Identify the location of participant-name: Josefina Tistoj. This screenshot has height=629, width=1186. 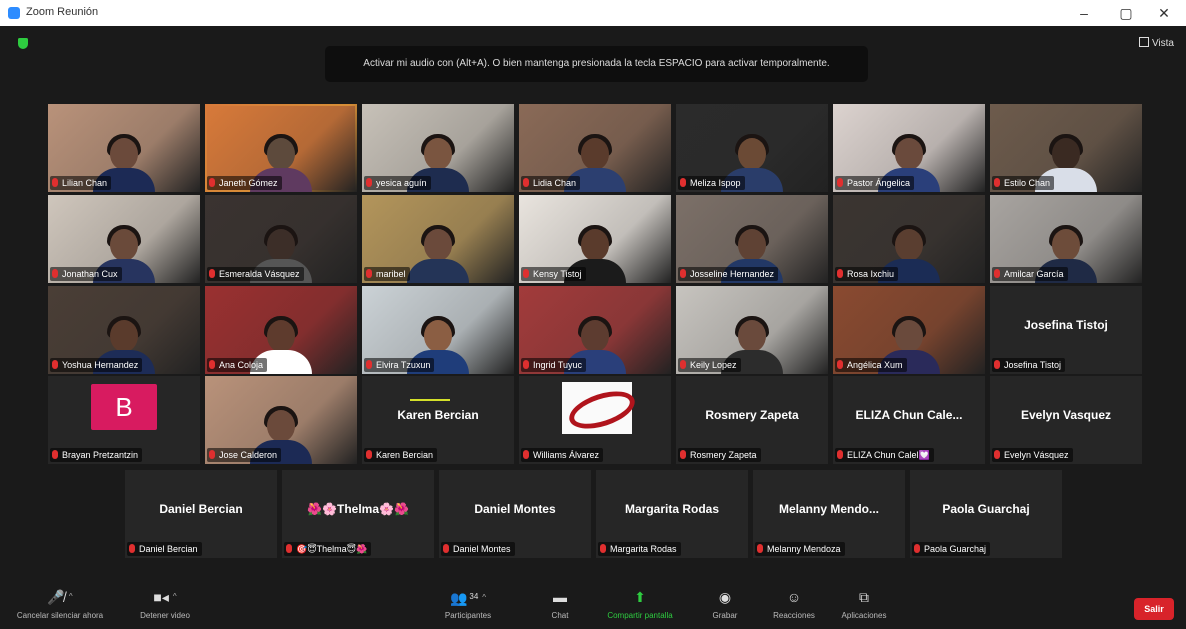
(1033, 365).